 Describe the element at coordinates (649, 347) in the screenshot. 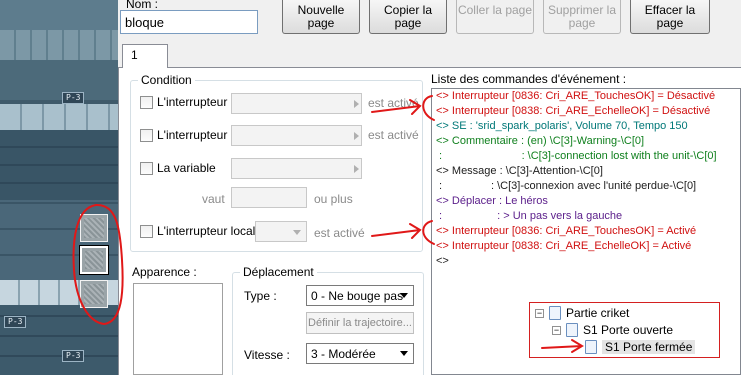

I see `tree-node-label: S1 Porte fermée` at that location.